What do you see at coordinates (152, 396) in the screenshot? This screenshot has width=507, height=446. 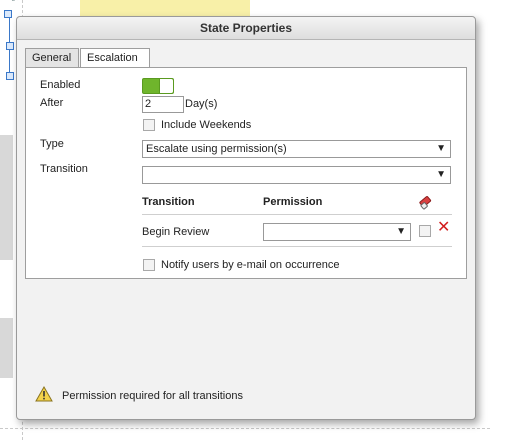 I see `footer-warning-text: Permission required for all transitions` at bounding box center [152, 396].